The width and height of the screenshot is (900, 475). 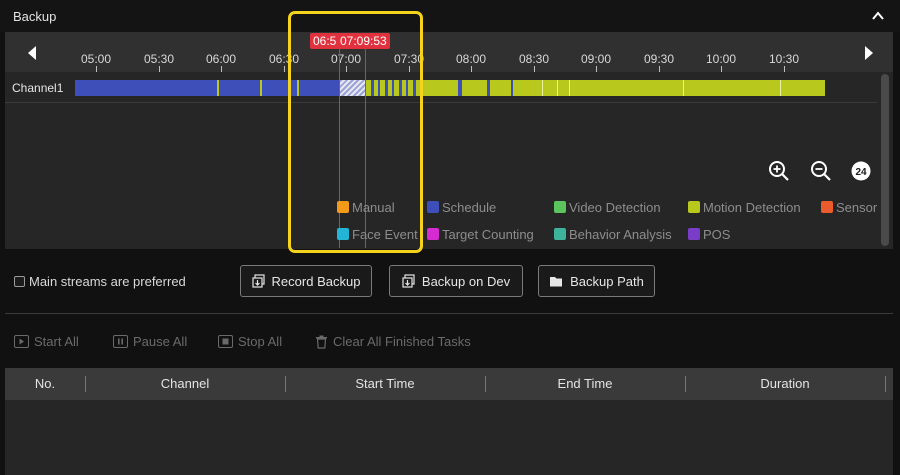 What do you see at coordinates (377, 234) in the screenshot?
I see `legend-face-event: Face Event` at bounding box center [377, 234].